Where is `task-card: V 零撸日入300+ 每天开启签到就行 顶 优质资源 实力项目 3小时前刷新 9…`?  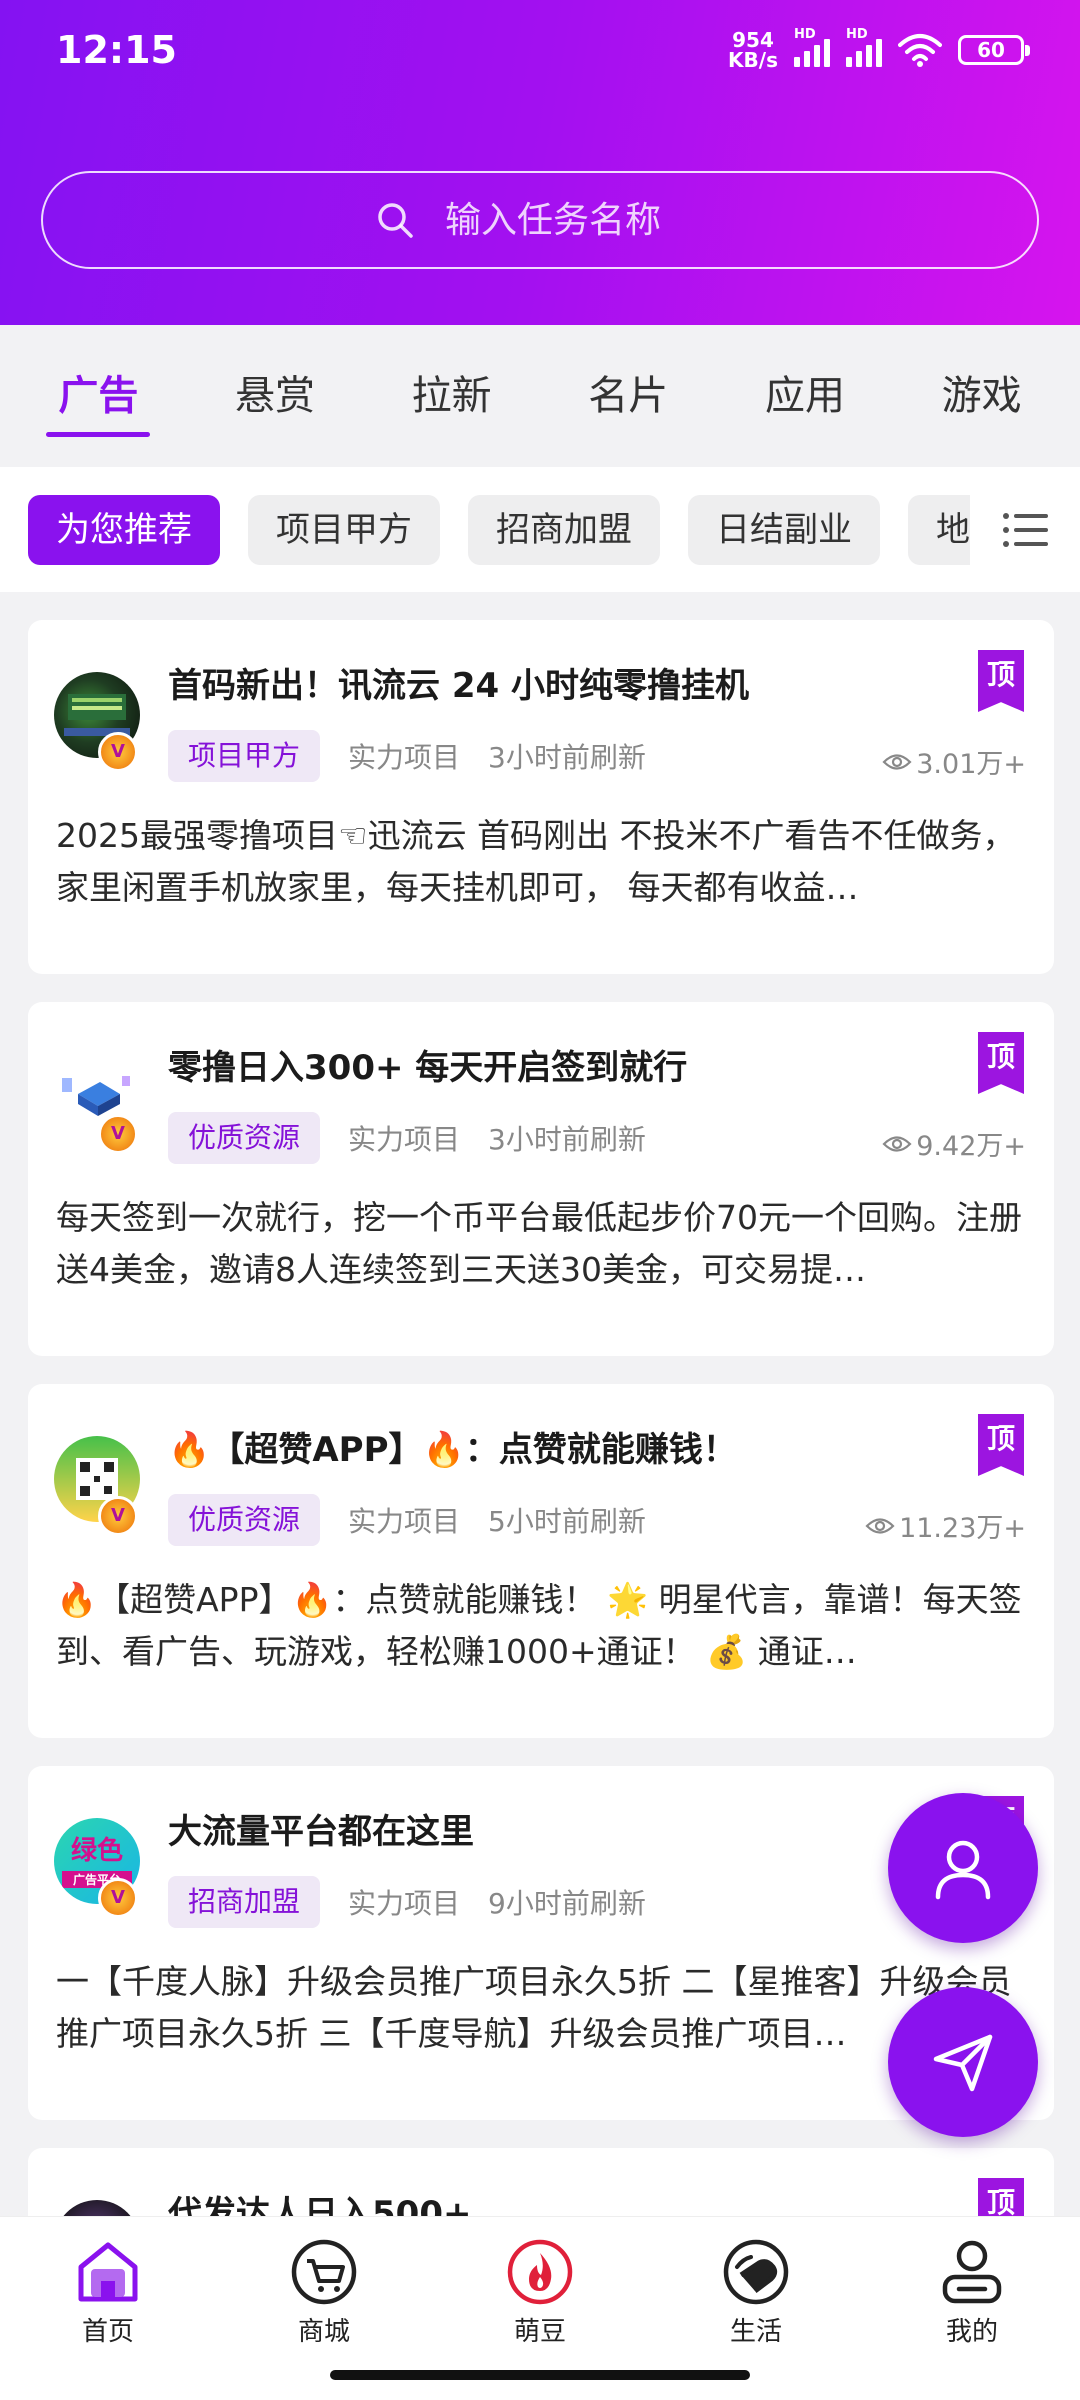
task-card: V 零撸日入300+ 每天开启签到就行 顶 优质资源 实力项目 3小时前刷新 9… is located at coordinates (541, 1179).